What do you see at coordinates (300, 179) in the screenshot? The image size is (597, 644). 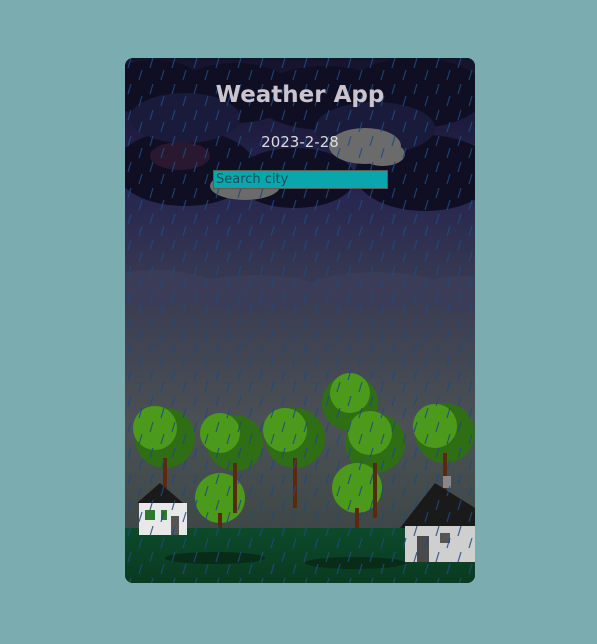 I see `search-city-input` at bounding box center [300, 179].